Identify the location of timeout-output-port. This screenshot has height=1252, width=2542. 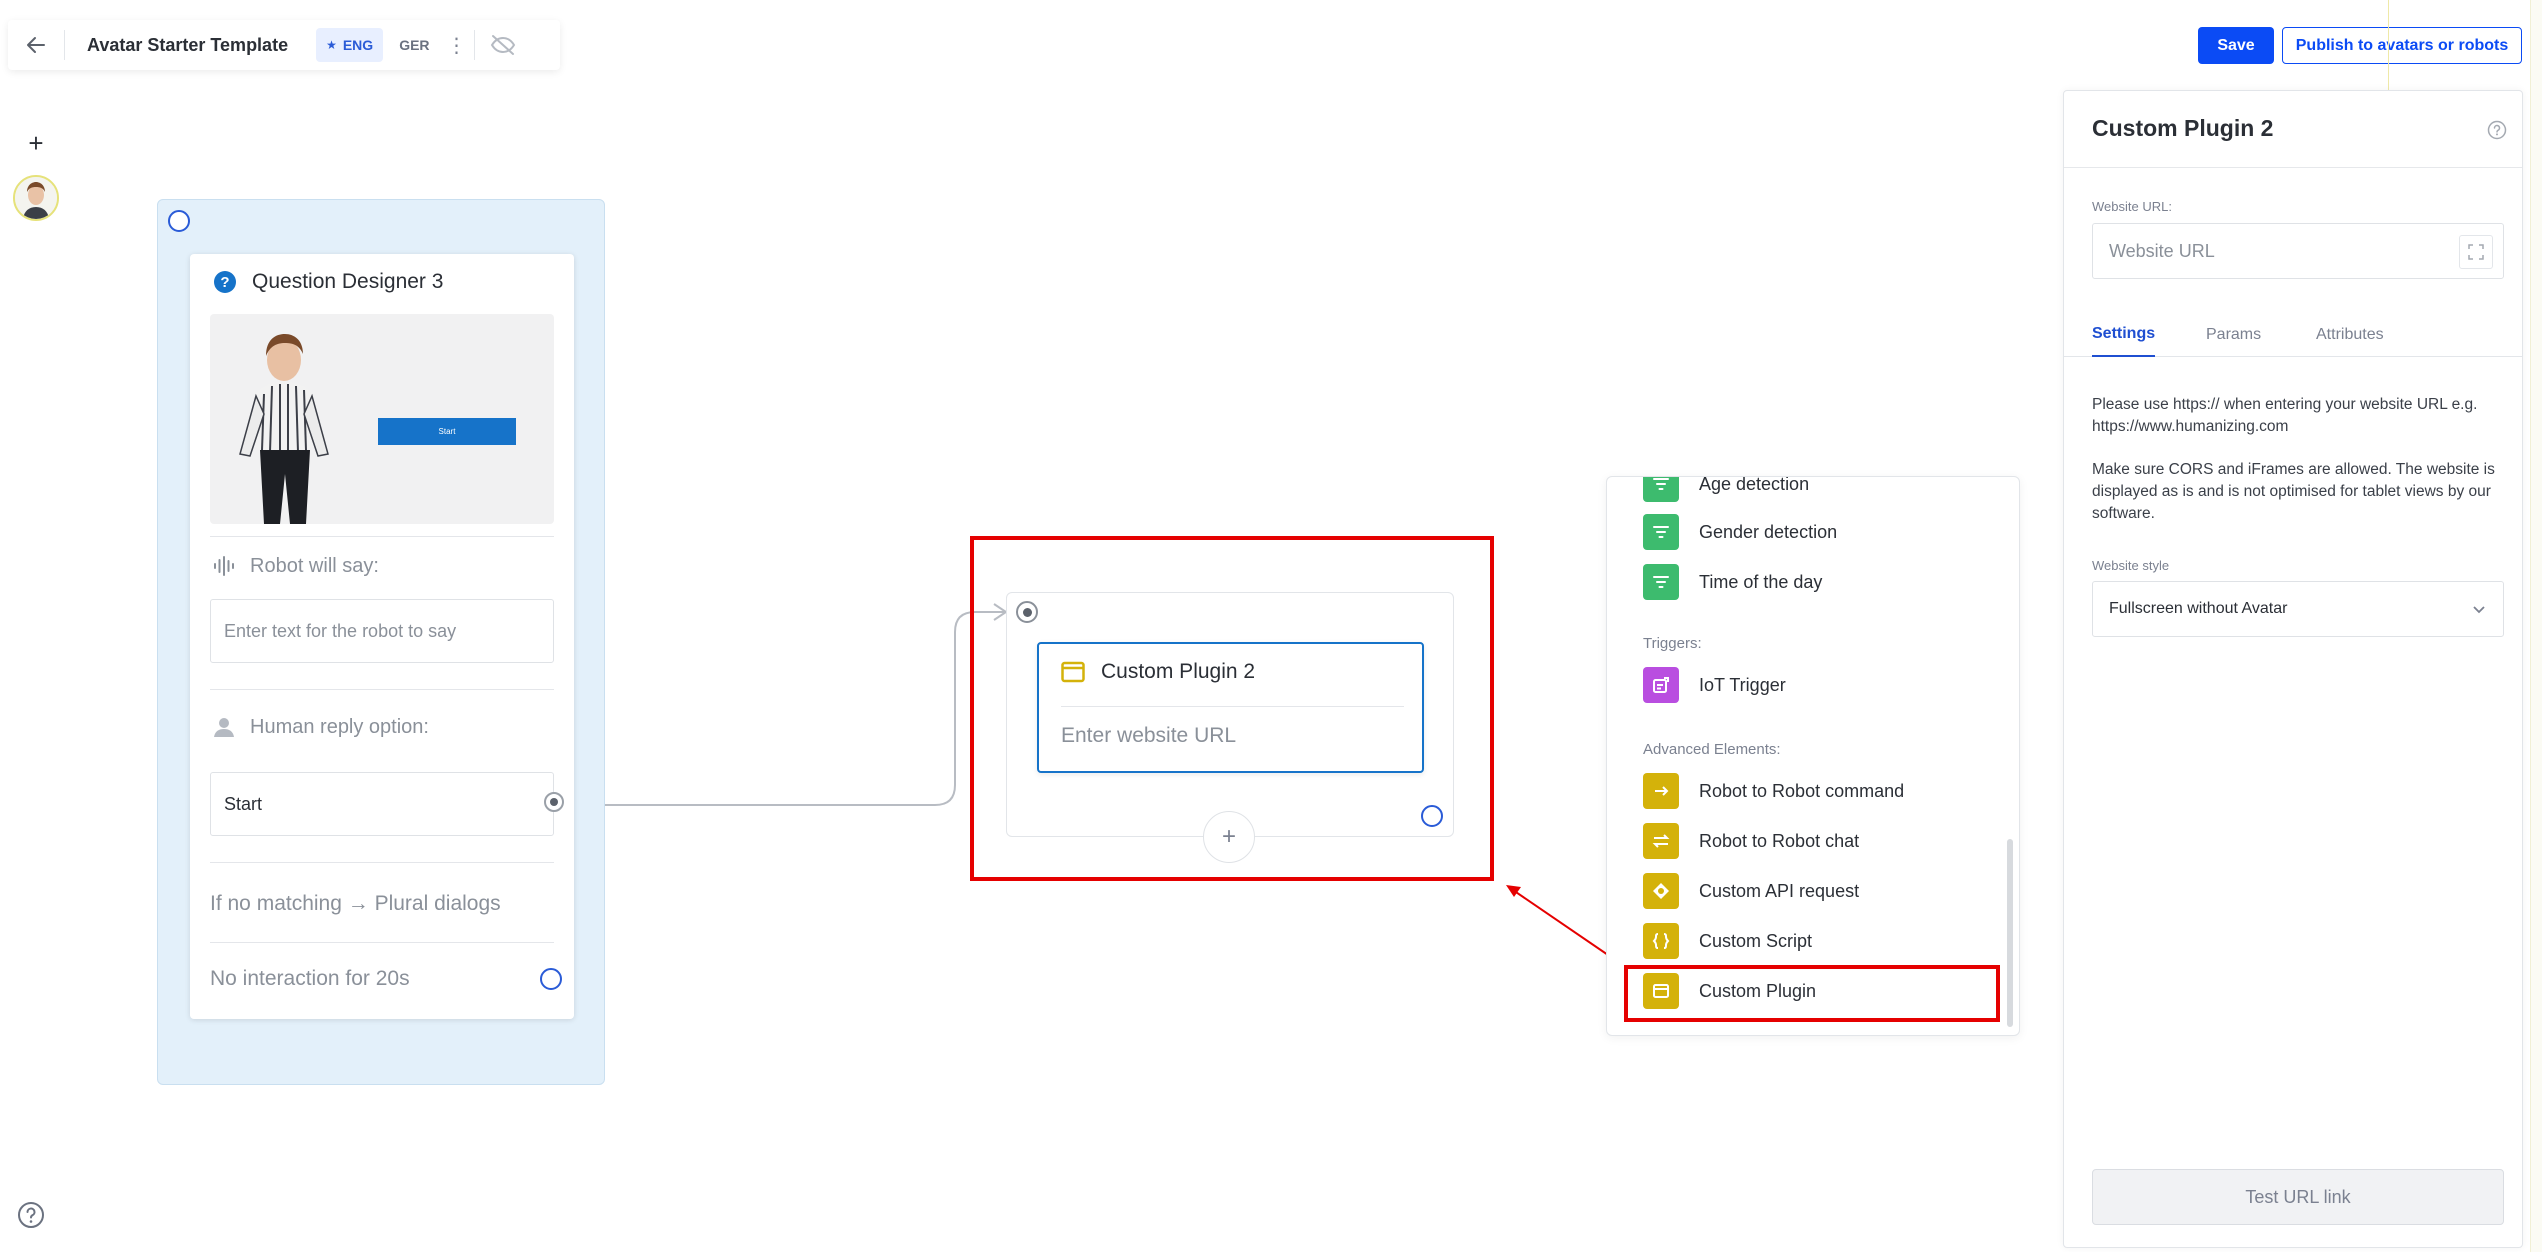
(551, 979).